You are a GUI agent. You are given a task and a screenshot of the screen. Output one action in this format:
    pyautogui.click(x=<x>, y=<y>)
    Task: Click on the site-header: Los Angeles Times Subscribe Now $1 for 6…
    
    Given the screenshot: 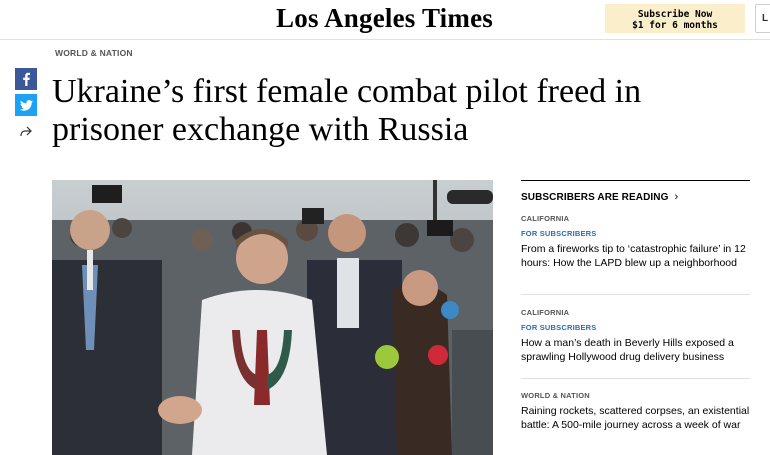 What is the action you would take?
    pyautogui.click(x=385, y=20)
    